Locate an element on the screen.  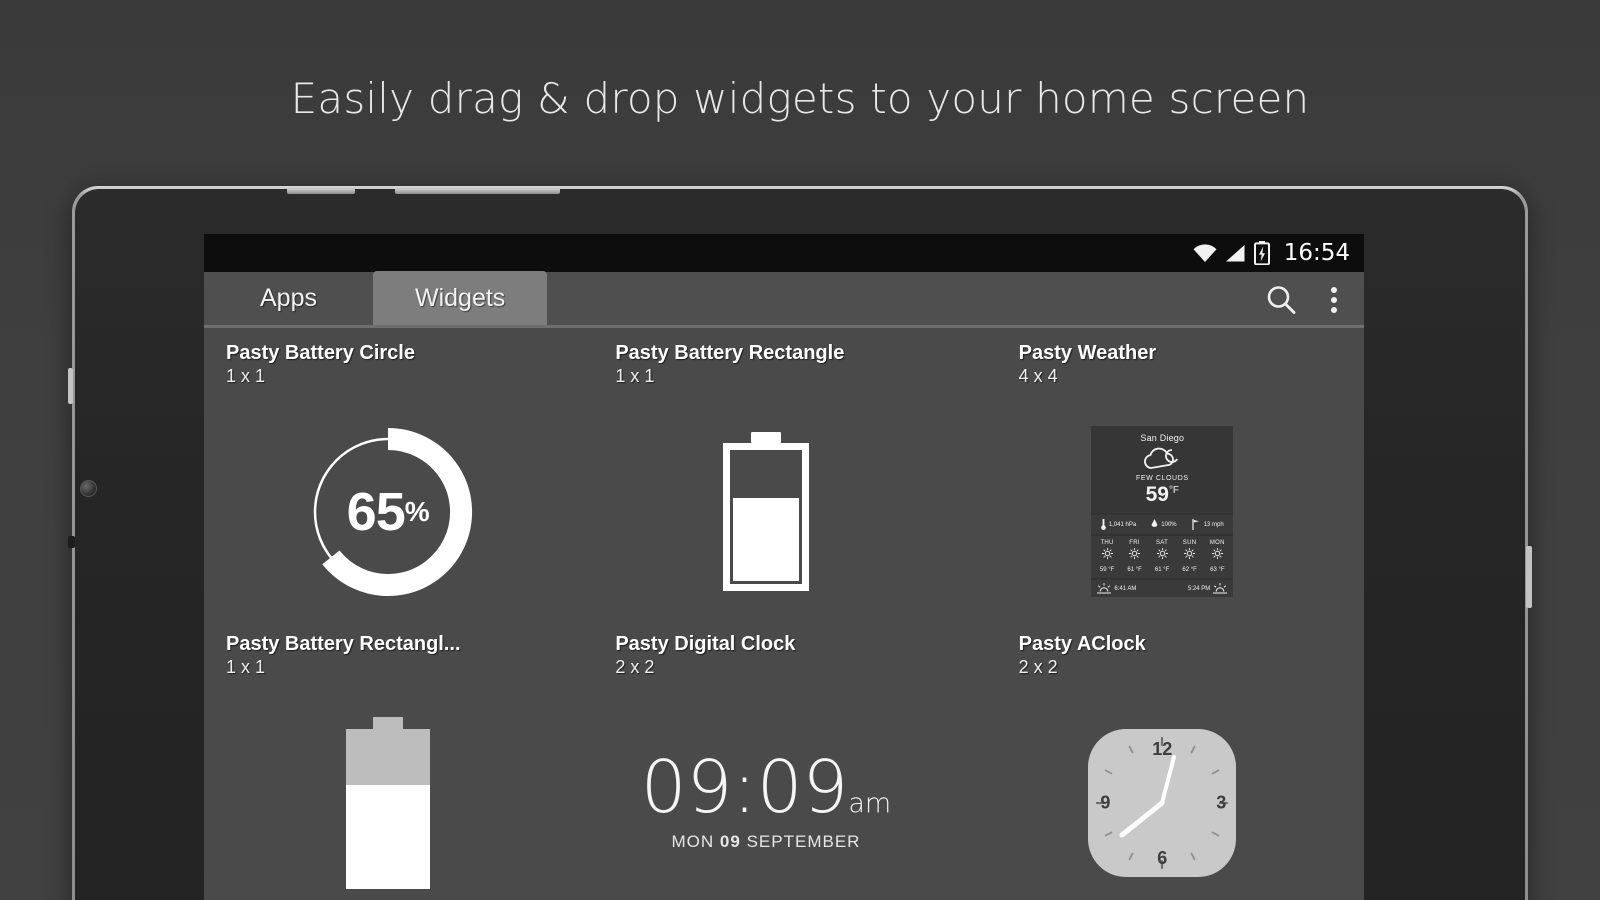
widget-title: Pasty AClock is located at coordinates (1082, 644).